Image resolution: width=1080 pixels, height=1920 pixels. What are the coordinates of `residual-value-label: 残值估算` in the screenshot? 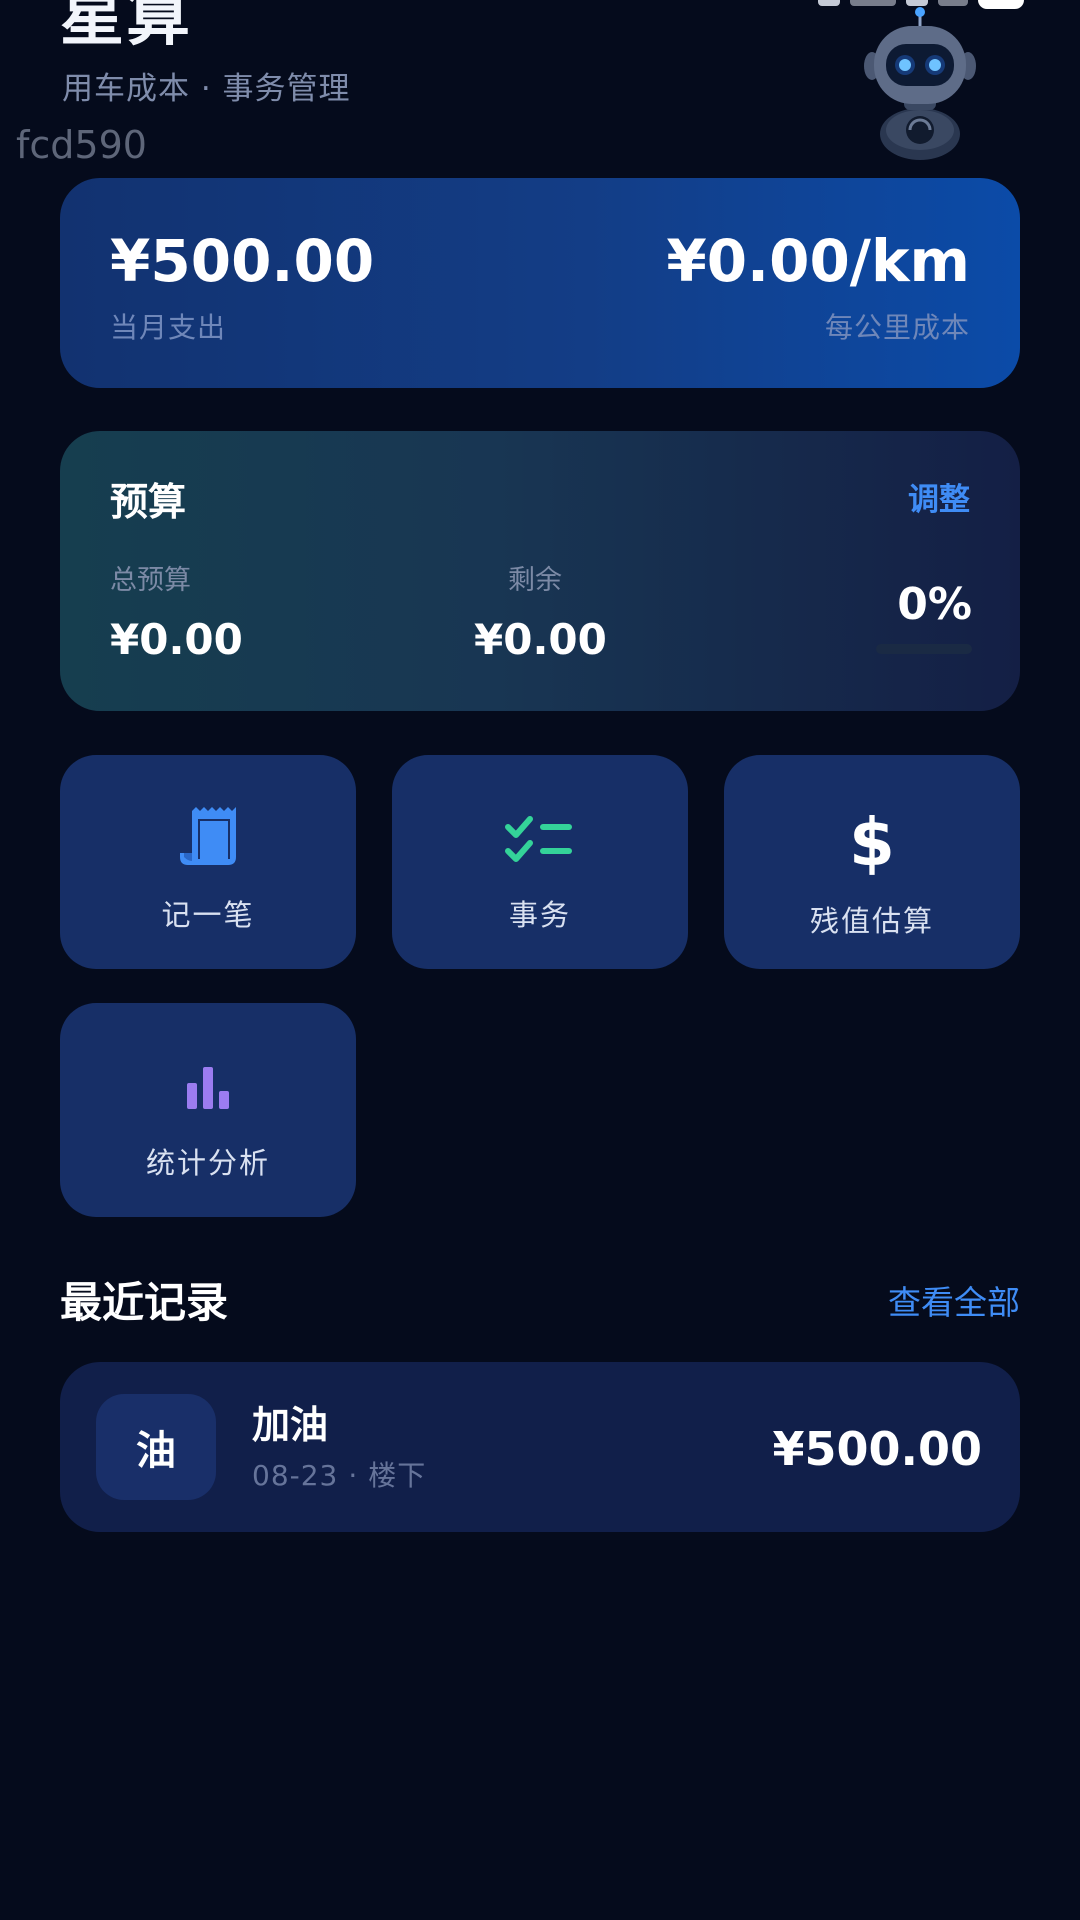 It's located at (871, 921).